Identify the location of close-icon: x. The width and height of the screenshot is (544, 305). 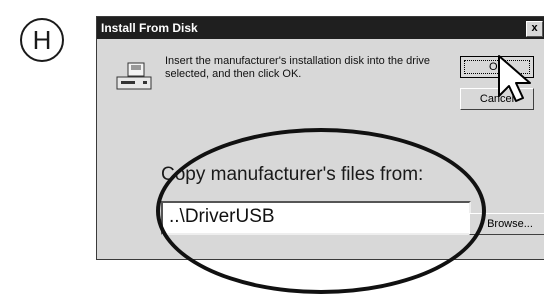
(534, 28).